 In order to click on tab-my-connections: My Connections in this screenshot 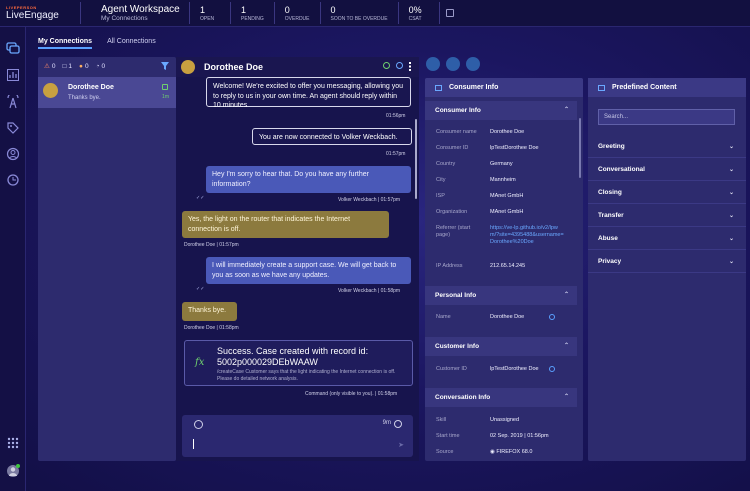, I will do `click(65, 43)`.